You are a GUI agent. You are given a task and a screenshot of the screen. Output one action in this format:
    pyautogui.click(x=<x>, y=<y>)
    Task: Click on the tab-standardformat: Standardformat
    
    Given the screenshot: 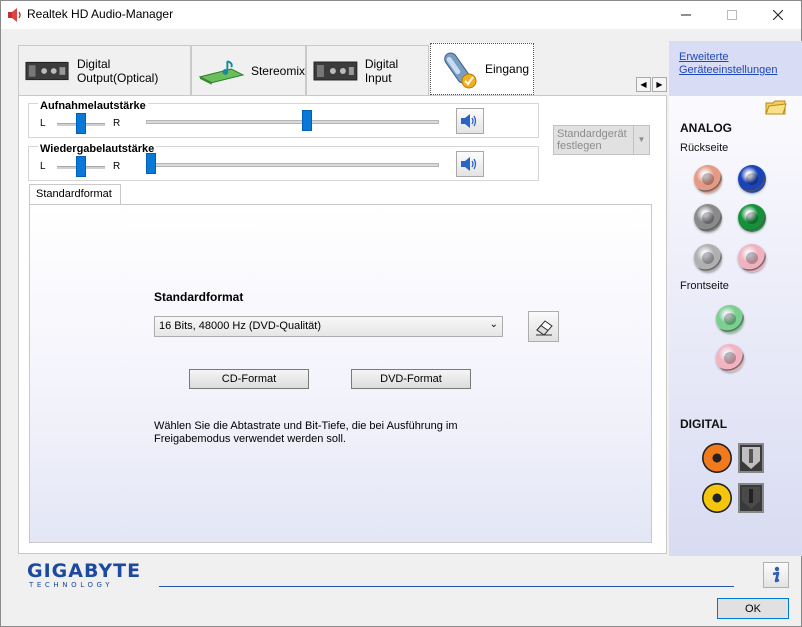 What is the action you would take?
    pyautogui.click(x=75, y=194)
    